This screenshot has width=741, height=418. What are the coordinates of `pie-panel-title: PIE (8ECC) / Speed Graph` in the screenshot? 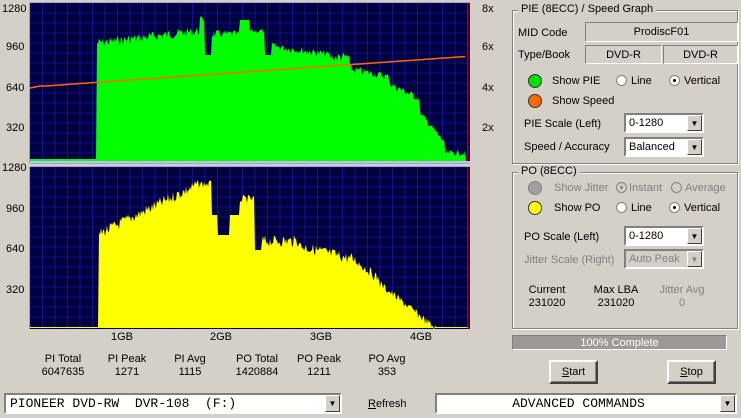 It's located at (587, 9).